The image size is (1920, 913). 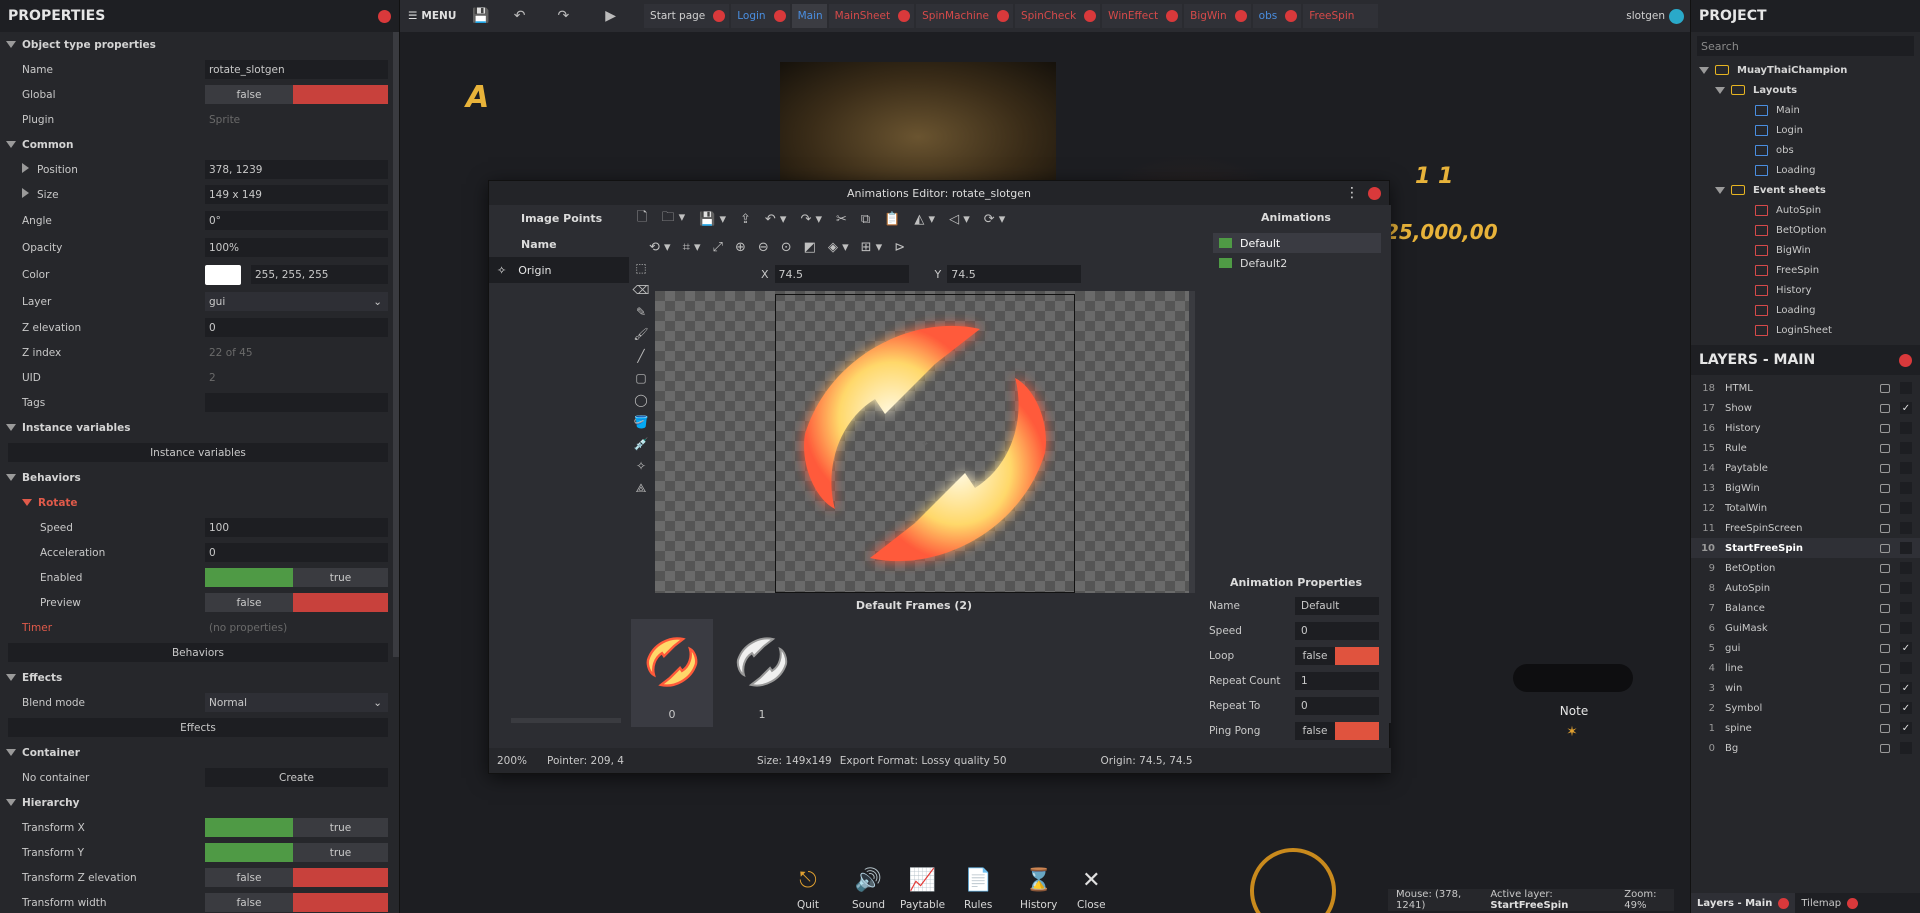 I want to click on tree-layout-item: Login, so click(x=1805, y=130).